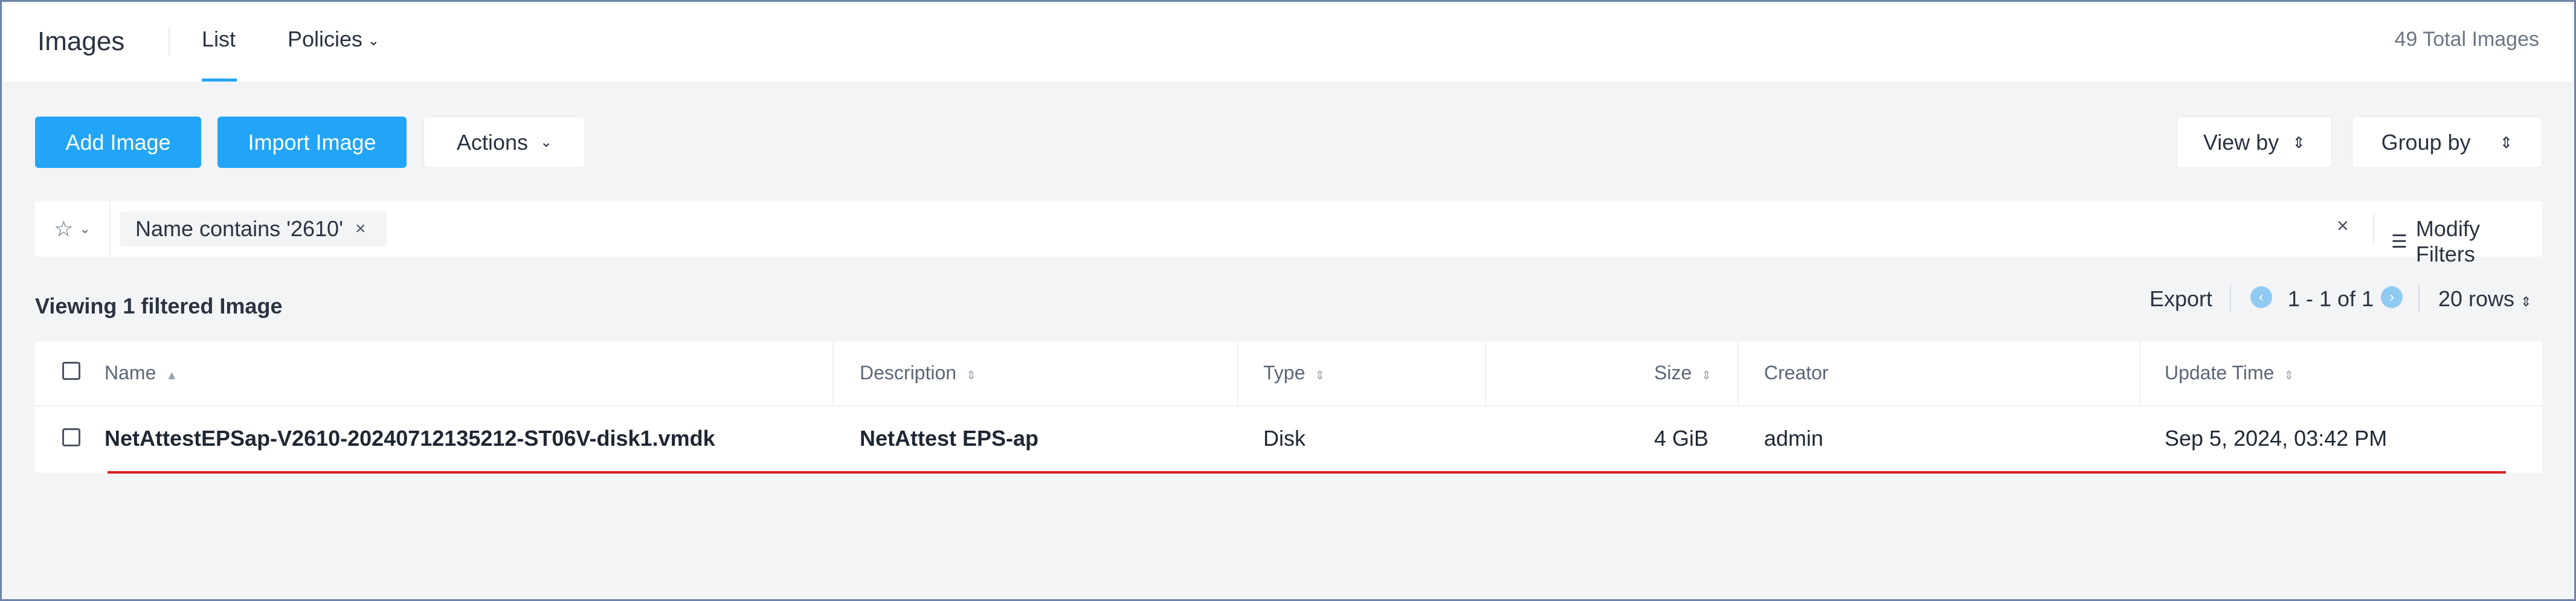 This screenshot has height=601, width=2576. What do you see at coordinates (2220, 373) in the screenshot?
I see `column-header-label: Update Time` at bounding box center [2220, 373].